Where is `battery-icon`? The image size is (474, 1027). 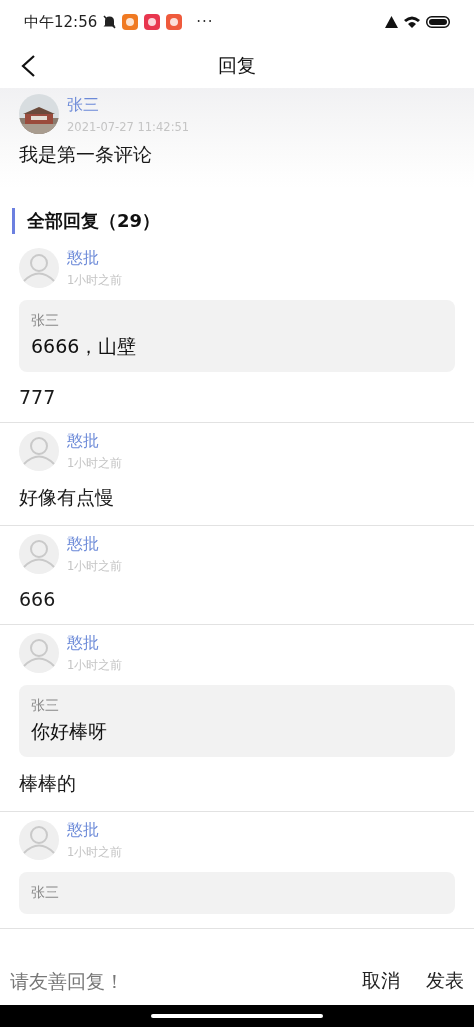 battery-icon is located at coordinates (438, 22).